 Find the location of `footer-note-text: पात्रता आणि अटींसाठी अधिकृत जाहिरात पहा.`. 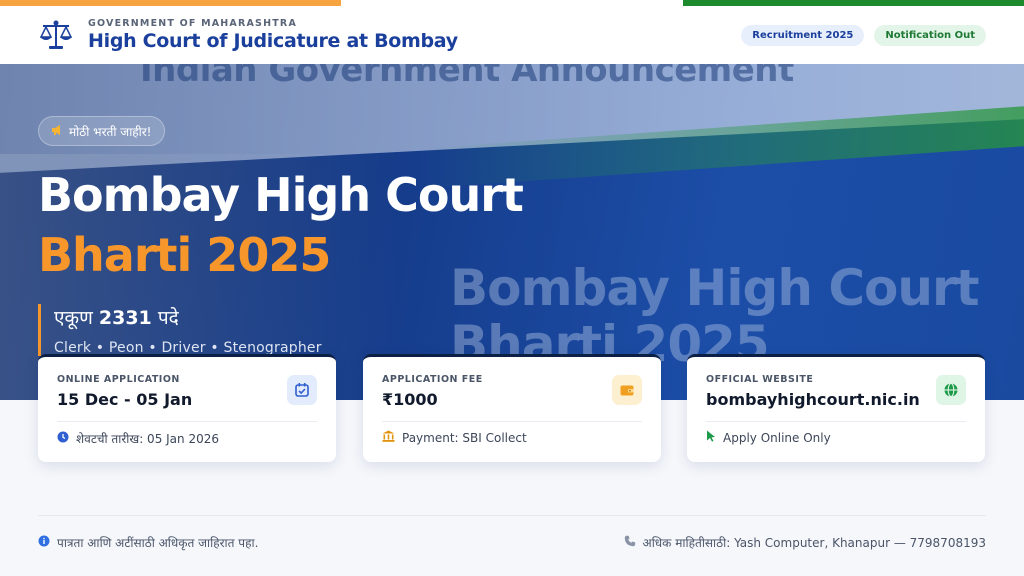

footer-note-text: पात्रता आणि अटींसाठी अधिकृत जाहिरात पहा. is located at coordinates (158, 543).